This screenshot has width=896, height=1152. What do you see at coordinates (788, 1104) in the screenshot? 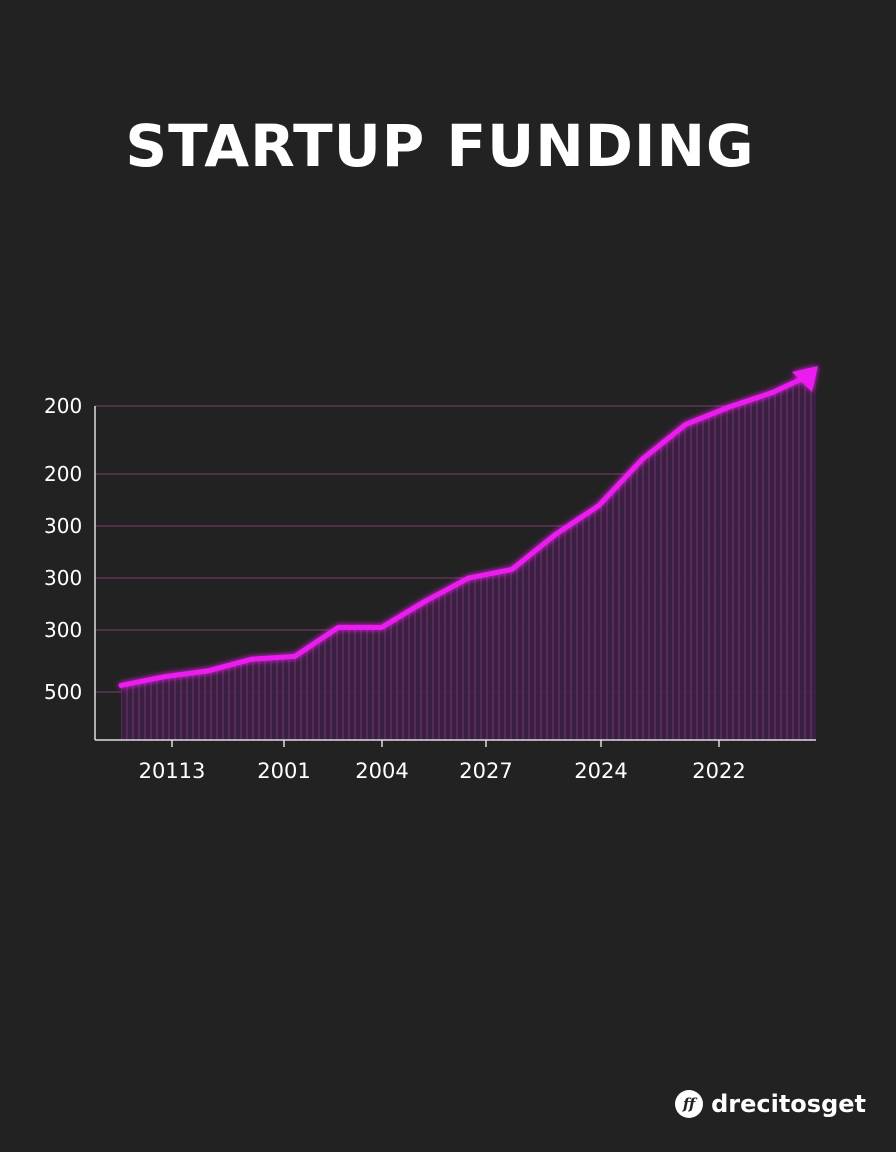
I see `brand-name: drecitosget` at bounding box center [788, 1104].